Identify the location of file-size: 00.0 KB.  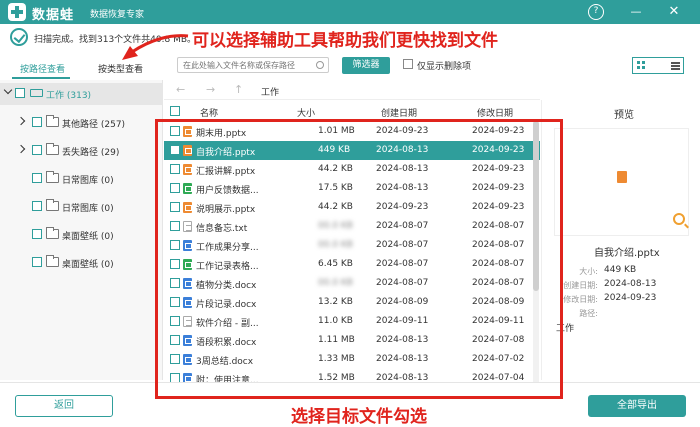
(335, 226).